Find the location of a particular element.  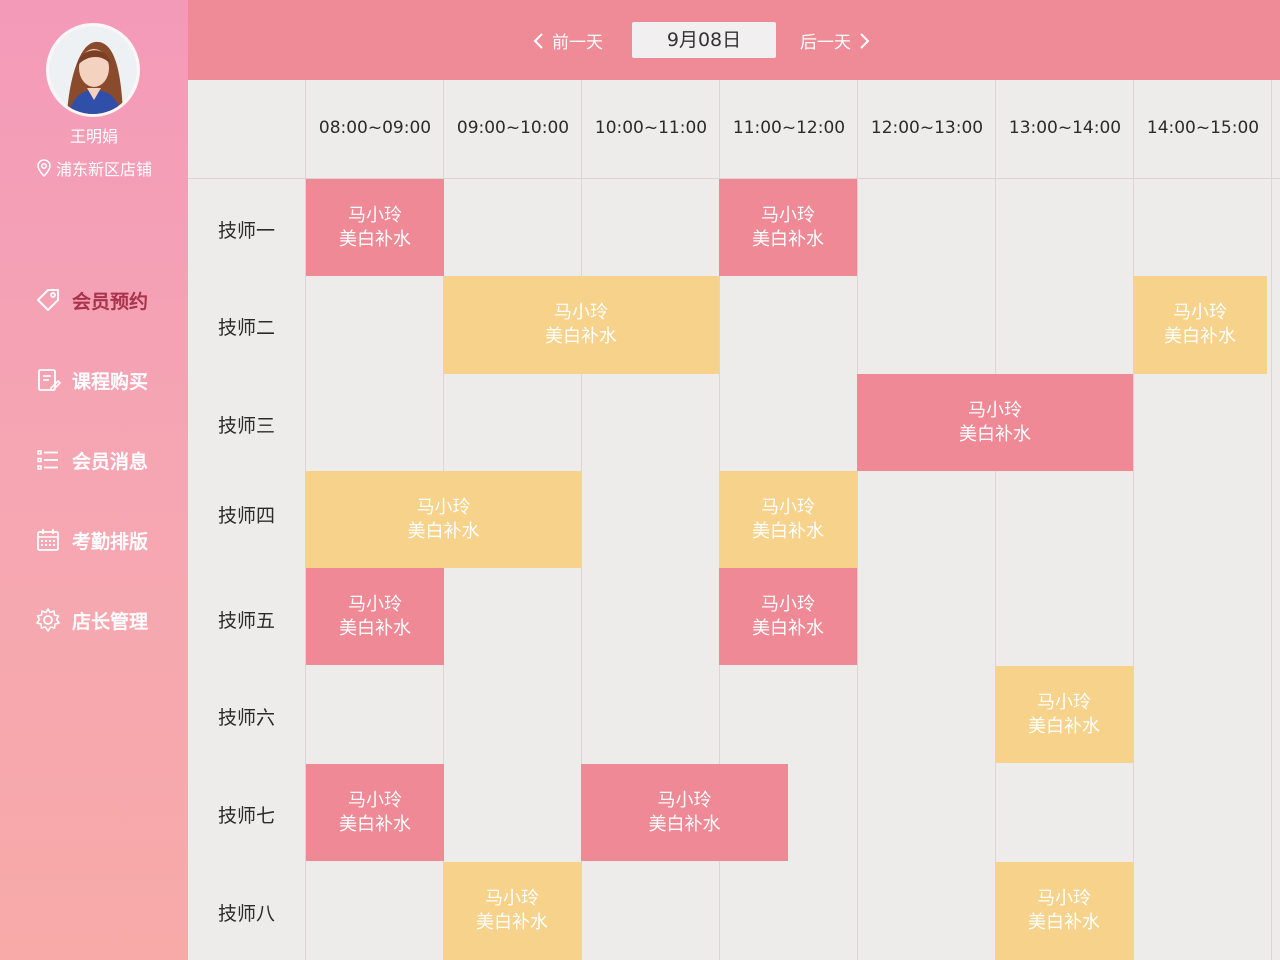

time-slot-header: 10:00~11:00 is located at coordinates (651, 128).